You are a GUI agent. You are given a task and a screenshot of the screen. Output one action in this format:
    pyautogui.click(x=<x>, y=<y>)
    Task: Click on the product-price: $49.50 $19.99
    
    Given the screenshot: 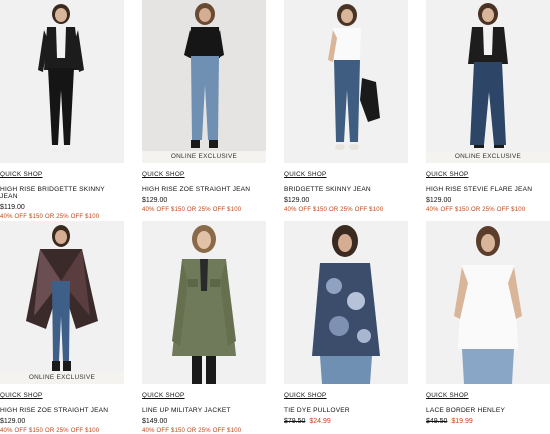 What is the action you would take?
    pyautogui.click(x=488, y=421)
    